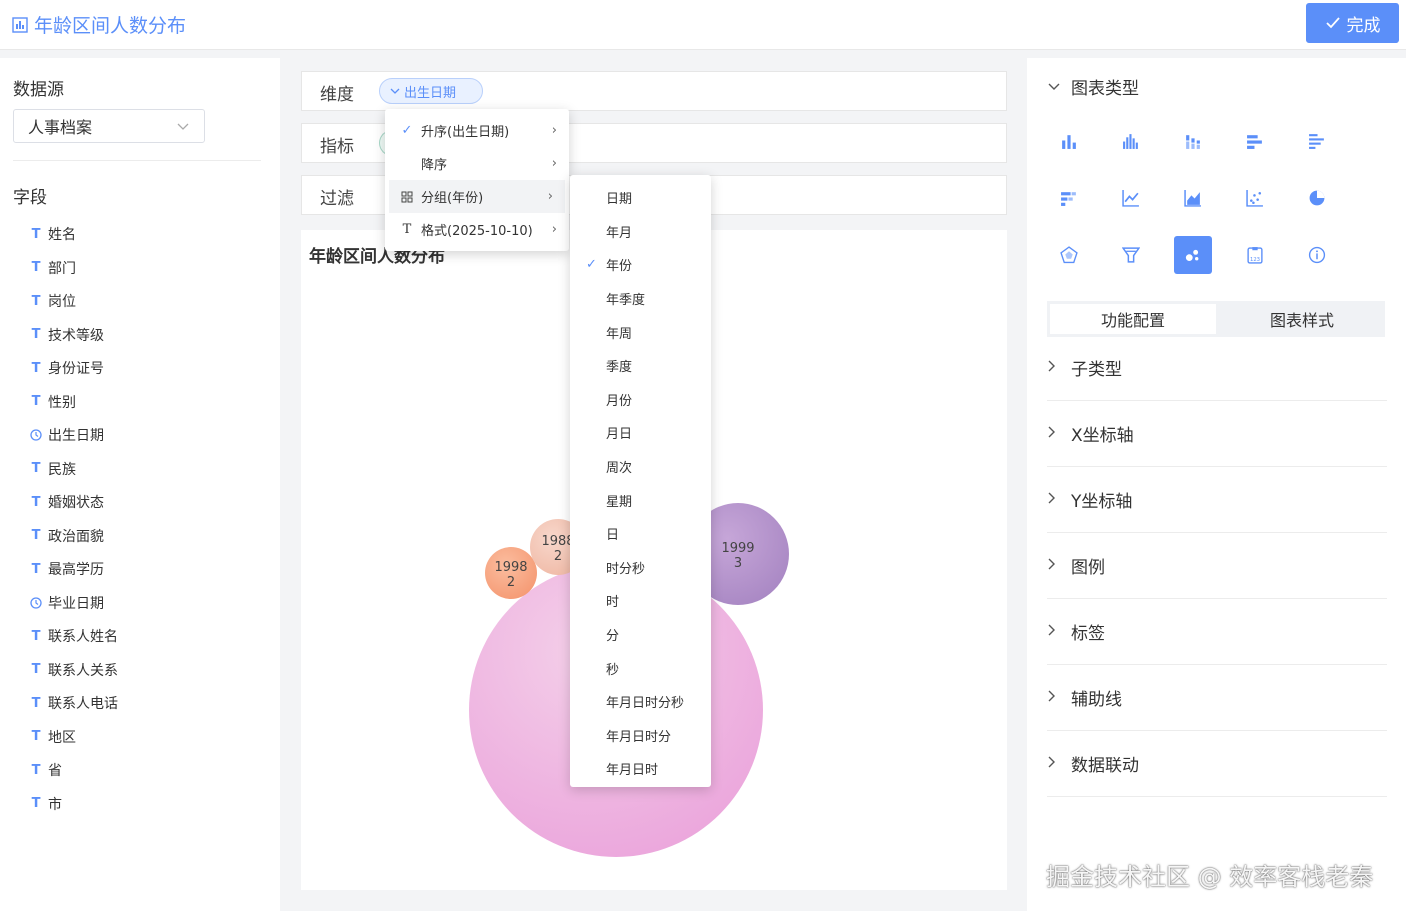 The image size is (1406, 911). Describe the element at coordinates (76, 335) in the screenshot. I see `field-label: 技术等级` at that location.